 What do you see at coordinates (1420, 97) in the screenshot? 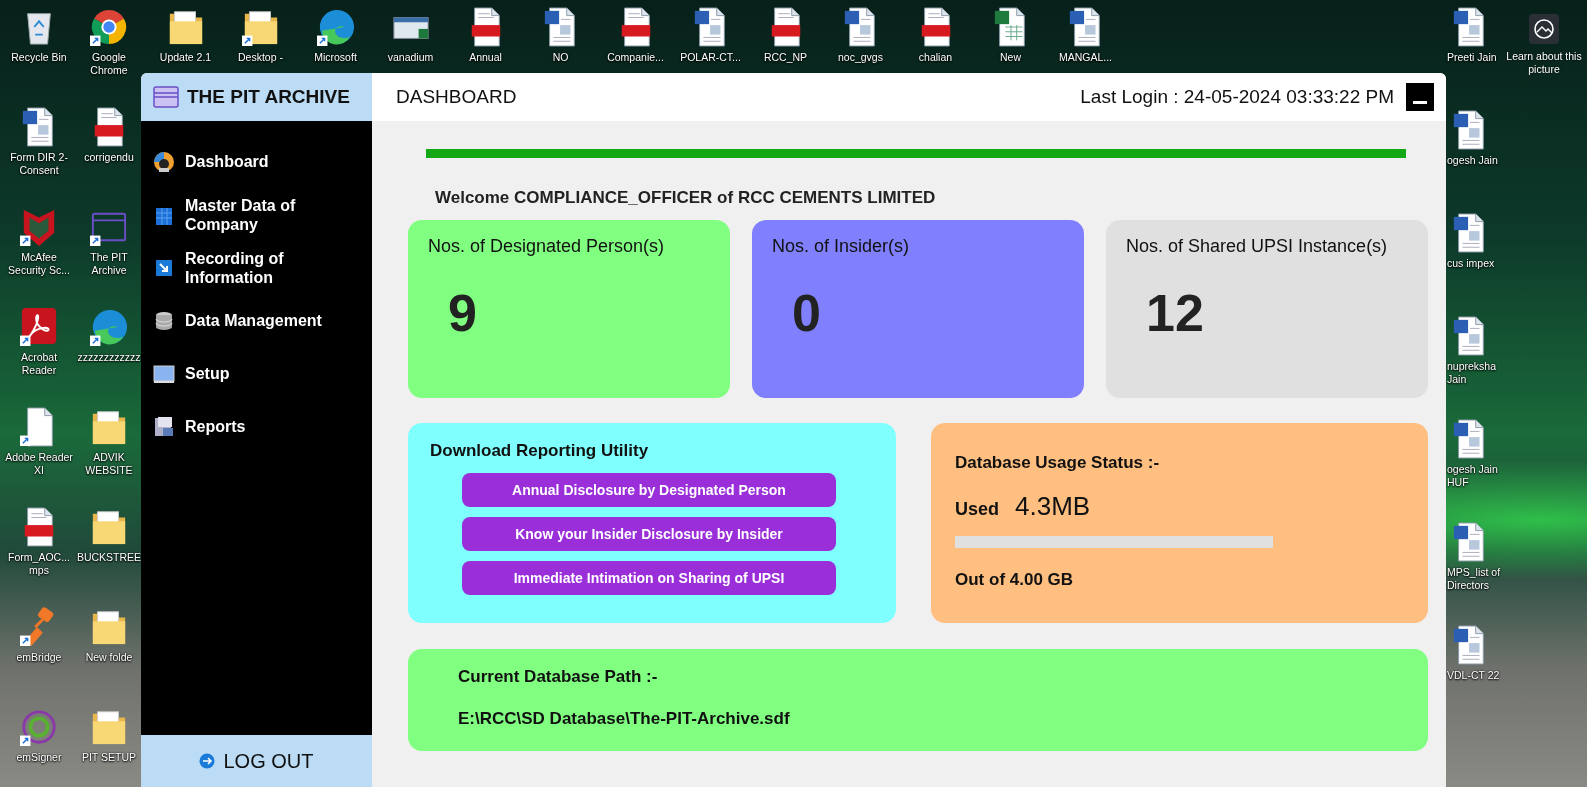
I see `minimize-button` at bounding box center [1420, 97].